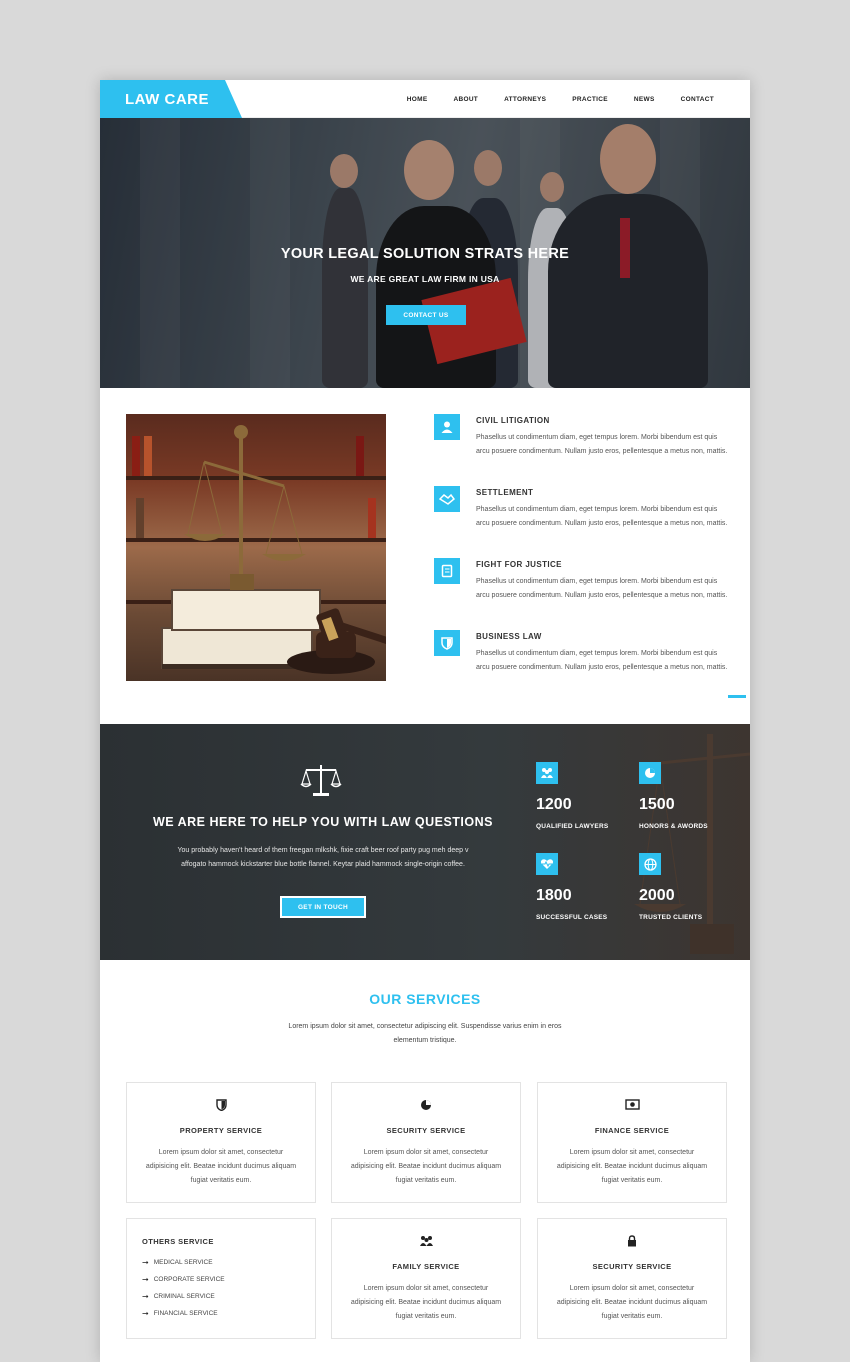 The width and height of the screenshot is (850, 1362). Describe the element at coordinates (632, 1130) in the screenshot. I see `card-title: FINANCE SERVICE` at that location.